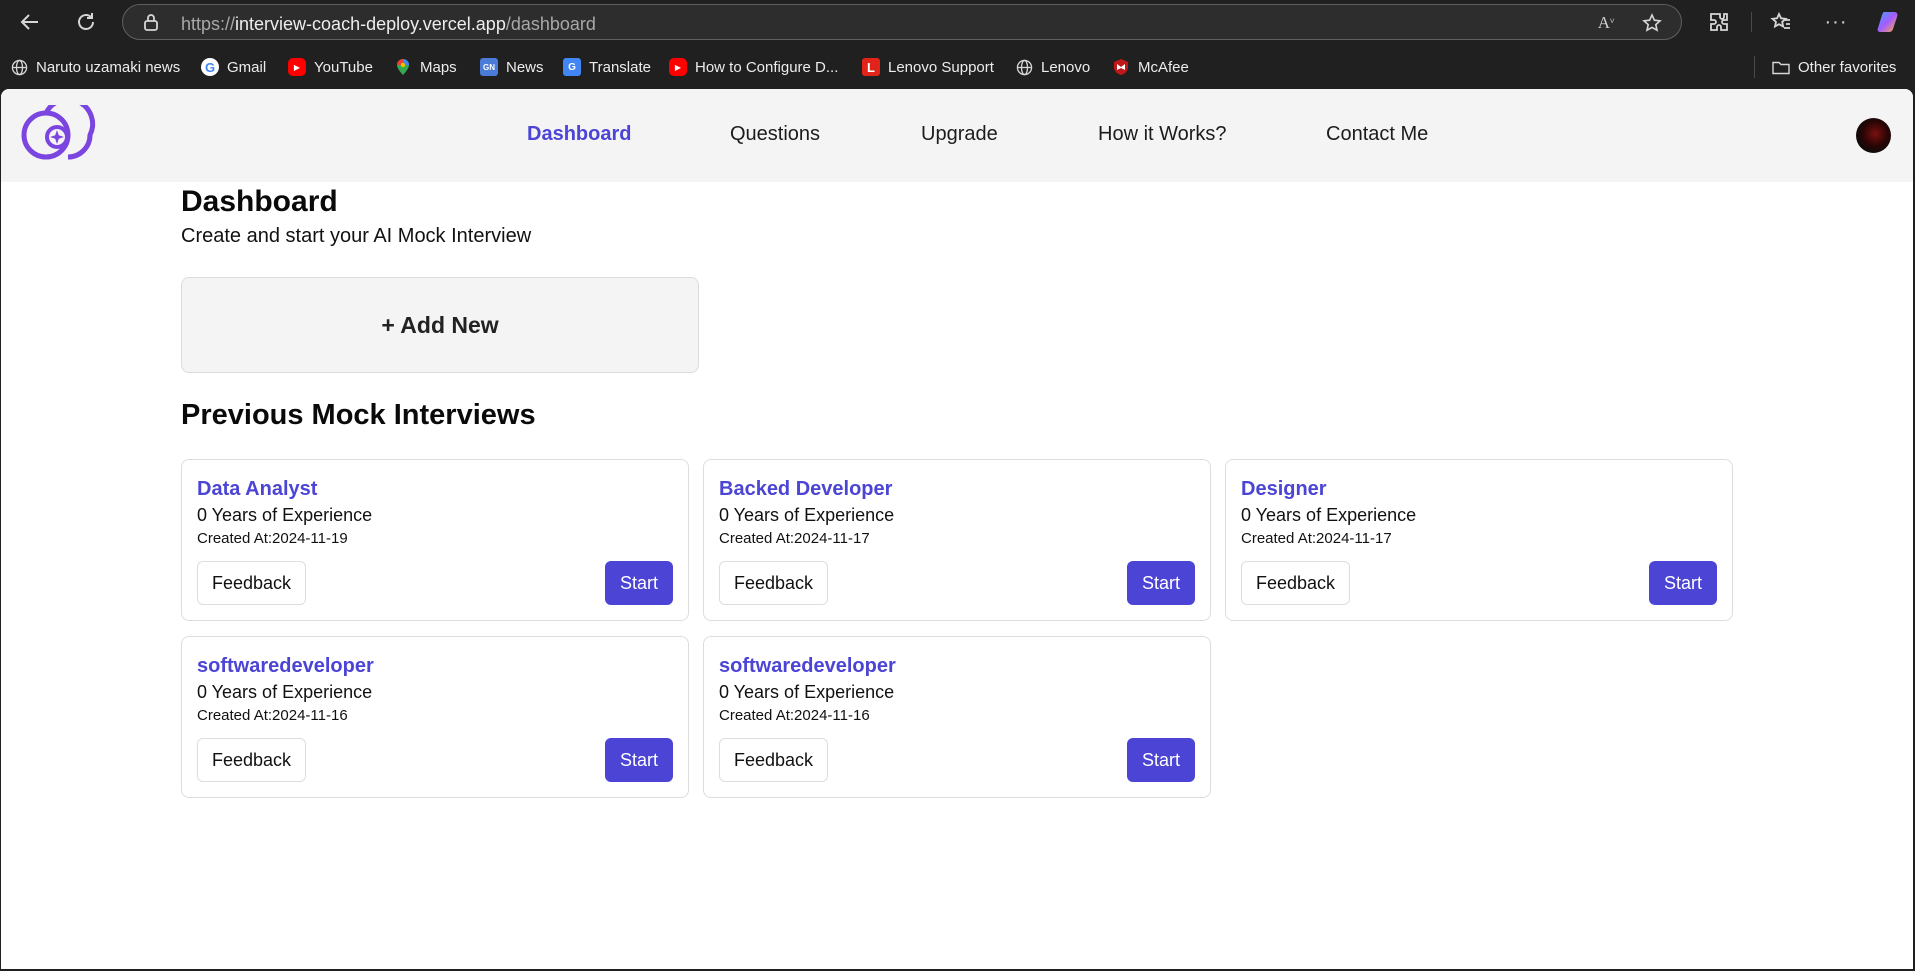  What do you see at coordinates (1606, 23) in the screenshot?
I see `read-aloud-icon: Aⱽ` at bounding box center [1606, 23].